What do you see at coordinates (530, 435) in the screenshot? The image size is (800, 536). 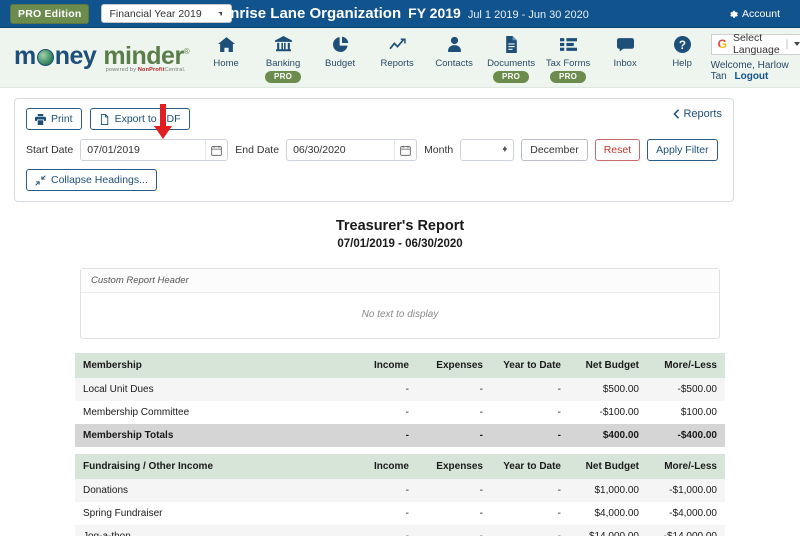 I see `totals-ytd: -` at bounding box center [530, 435].